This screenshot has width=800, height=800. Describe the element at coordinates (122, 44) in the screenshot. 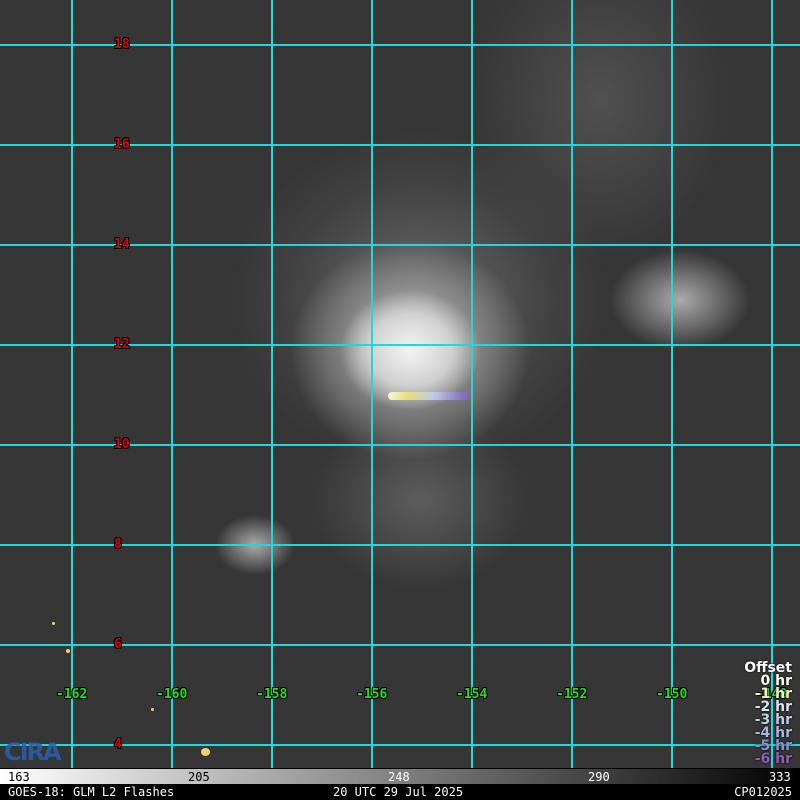

I see `latitude-label: 18` at that location.